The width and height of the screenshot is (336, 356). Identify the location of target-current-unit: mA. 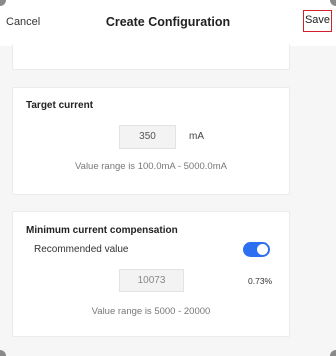
(196, 136).